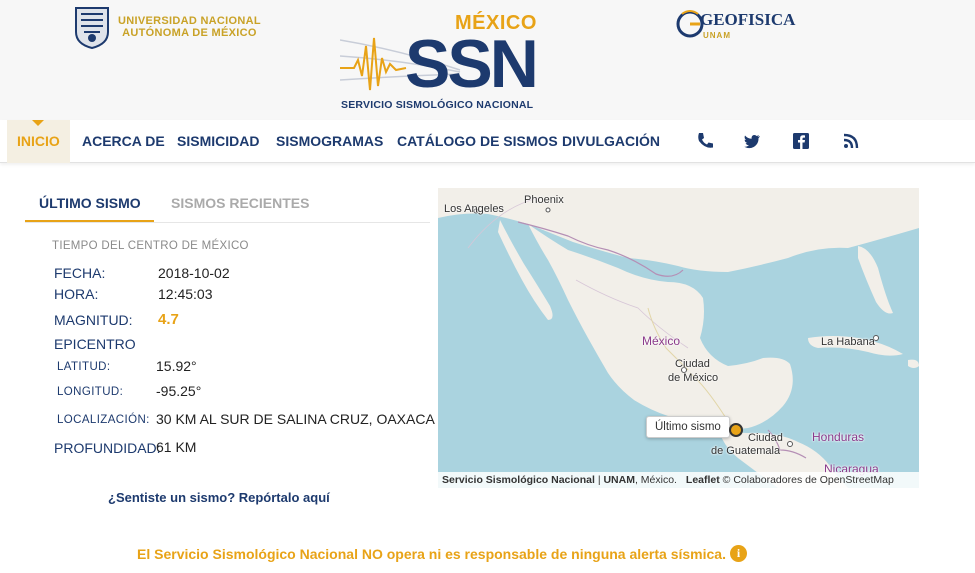 This screenshot has height=573, width=975. Describe the element at coordinates (123, 141) in the screenshot. I see `nav-item-acerca-de: ACERCA DE` at that location.